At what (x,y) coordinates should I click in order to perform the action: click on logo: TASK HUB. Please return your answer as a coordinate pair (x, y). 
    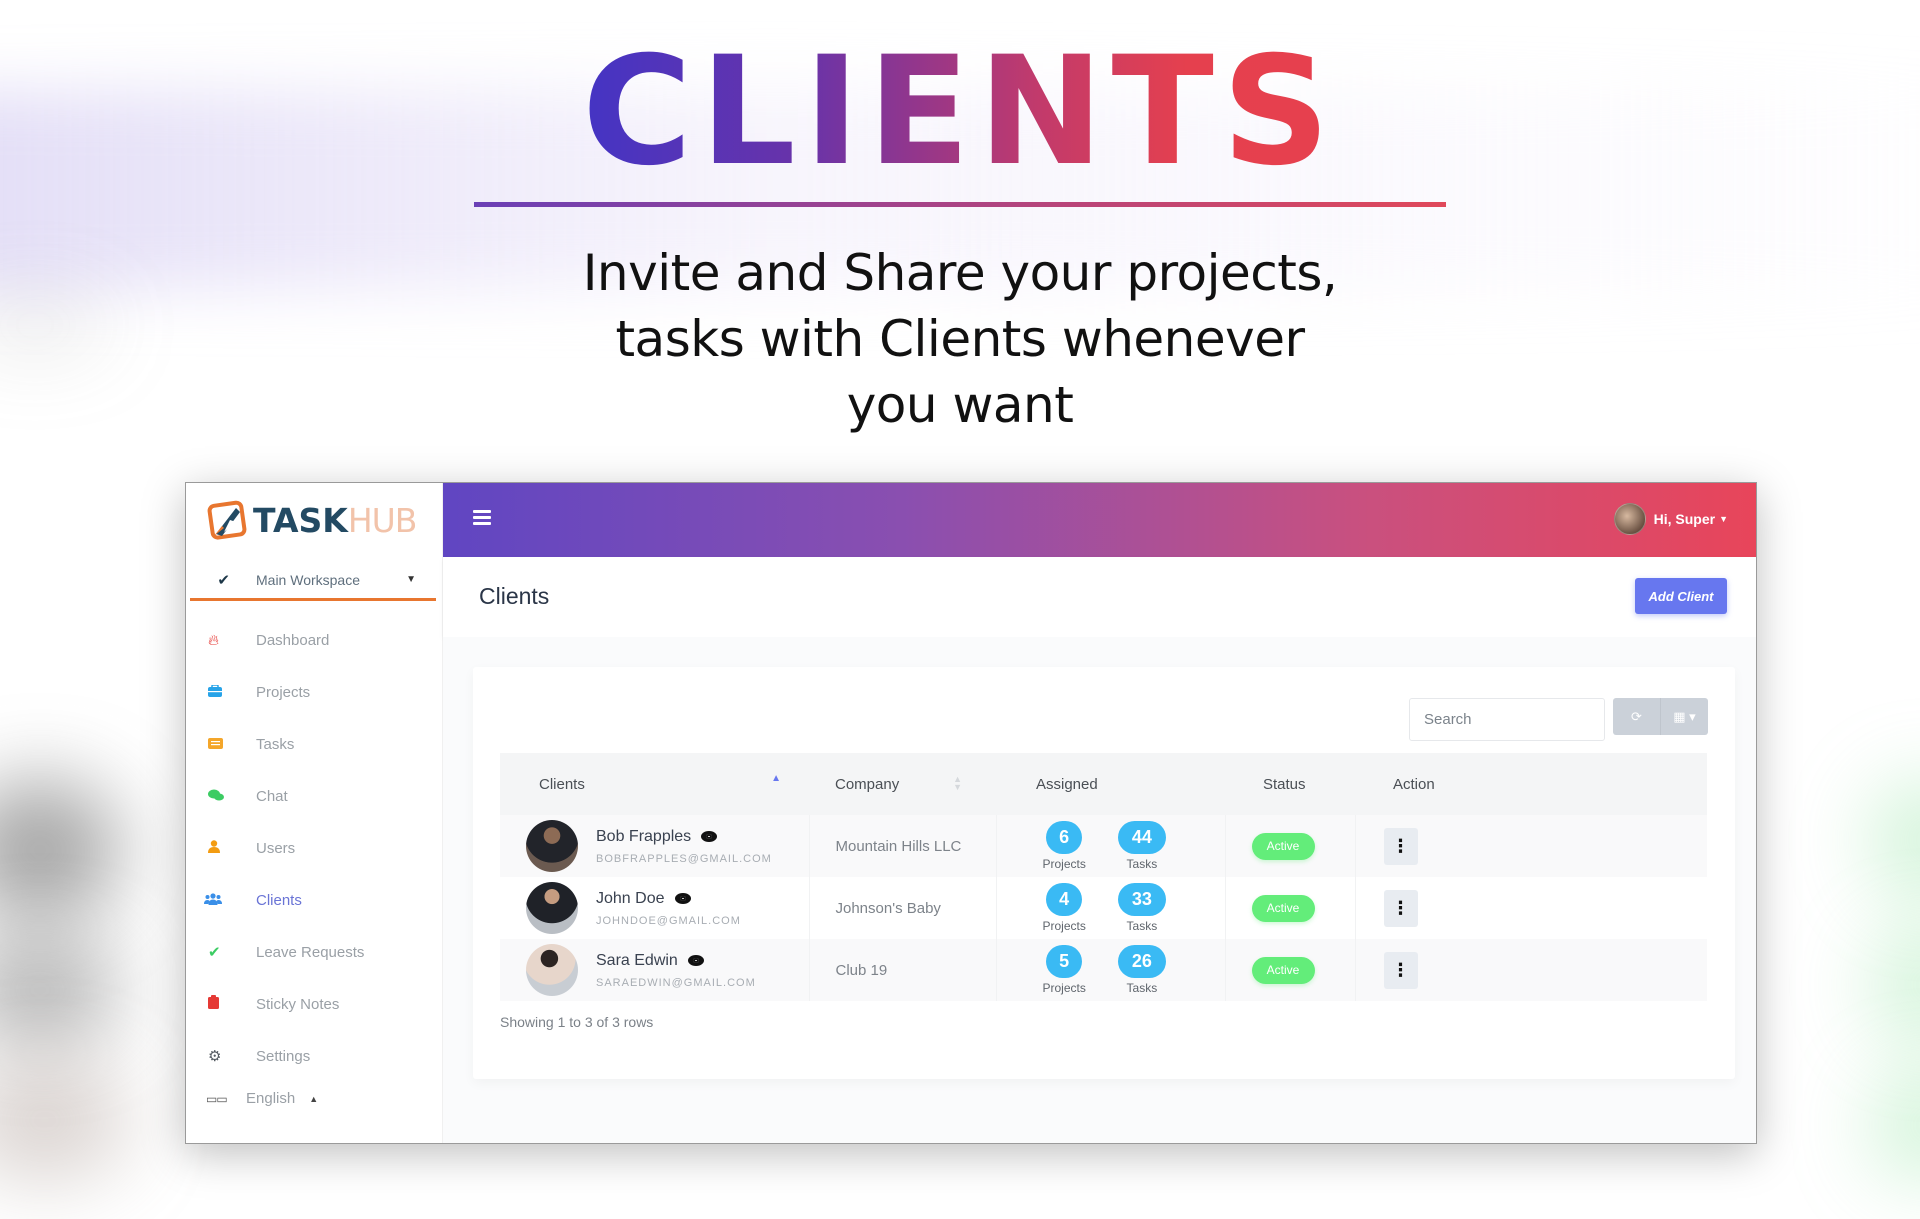
    Looking at the image, I should click on (312, 520).